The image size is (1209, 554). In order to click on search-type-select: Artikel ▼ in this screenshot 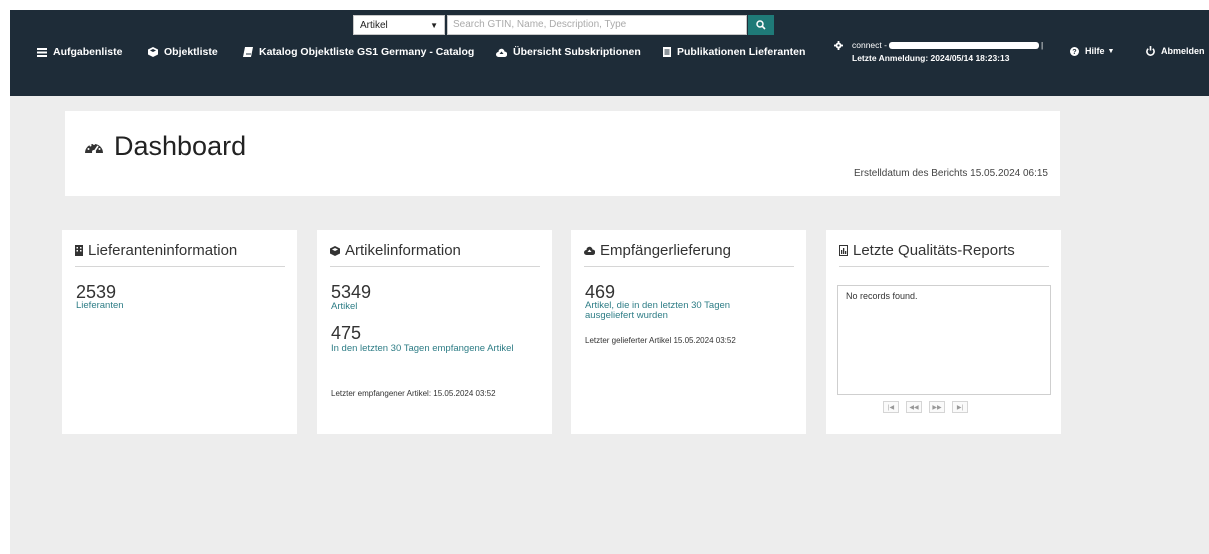, I will do `click(399, 25)`.